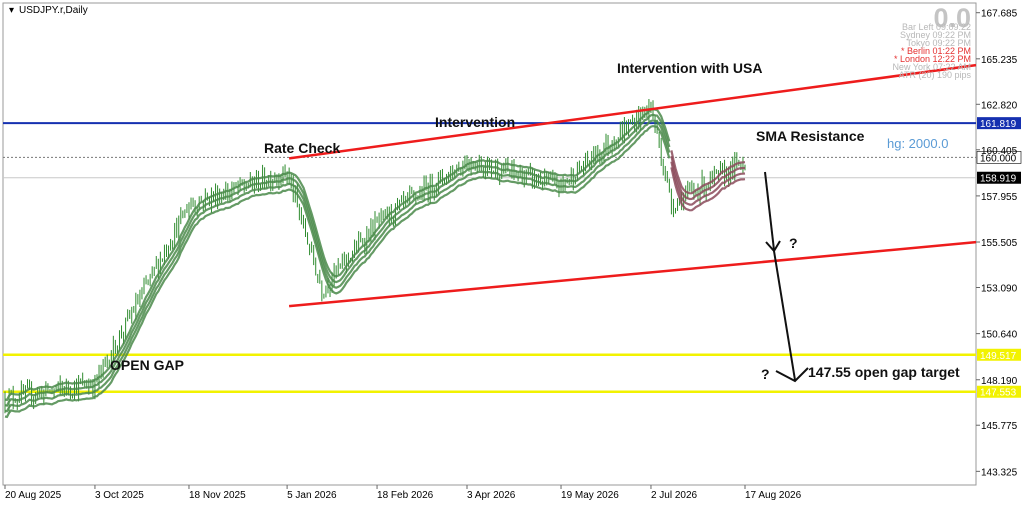 This screenshot has width=1024, height=512. Describe the element at coordinates (935, 75) in the screenshot. I see `info-line: ATR (20) 190 pips` at that location.